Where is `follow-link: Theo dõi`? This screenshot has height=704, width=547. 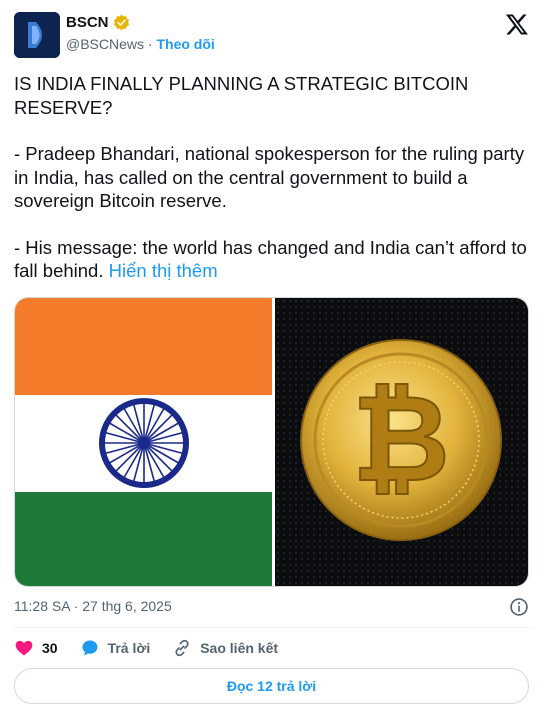 follow-link: Theo dõi is located at coordinates (185, 44).